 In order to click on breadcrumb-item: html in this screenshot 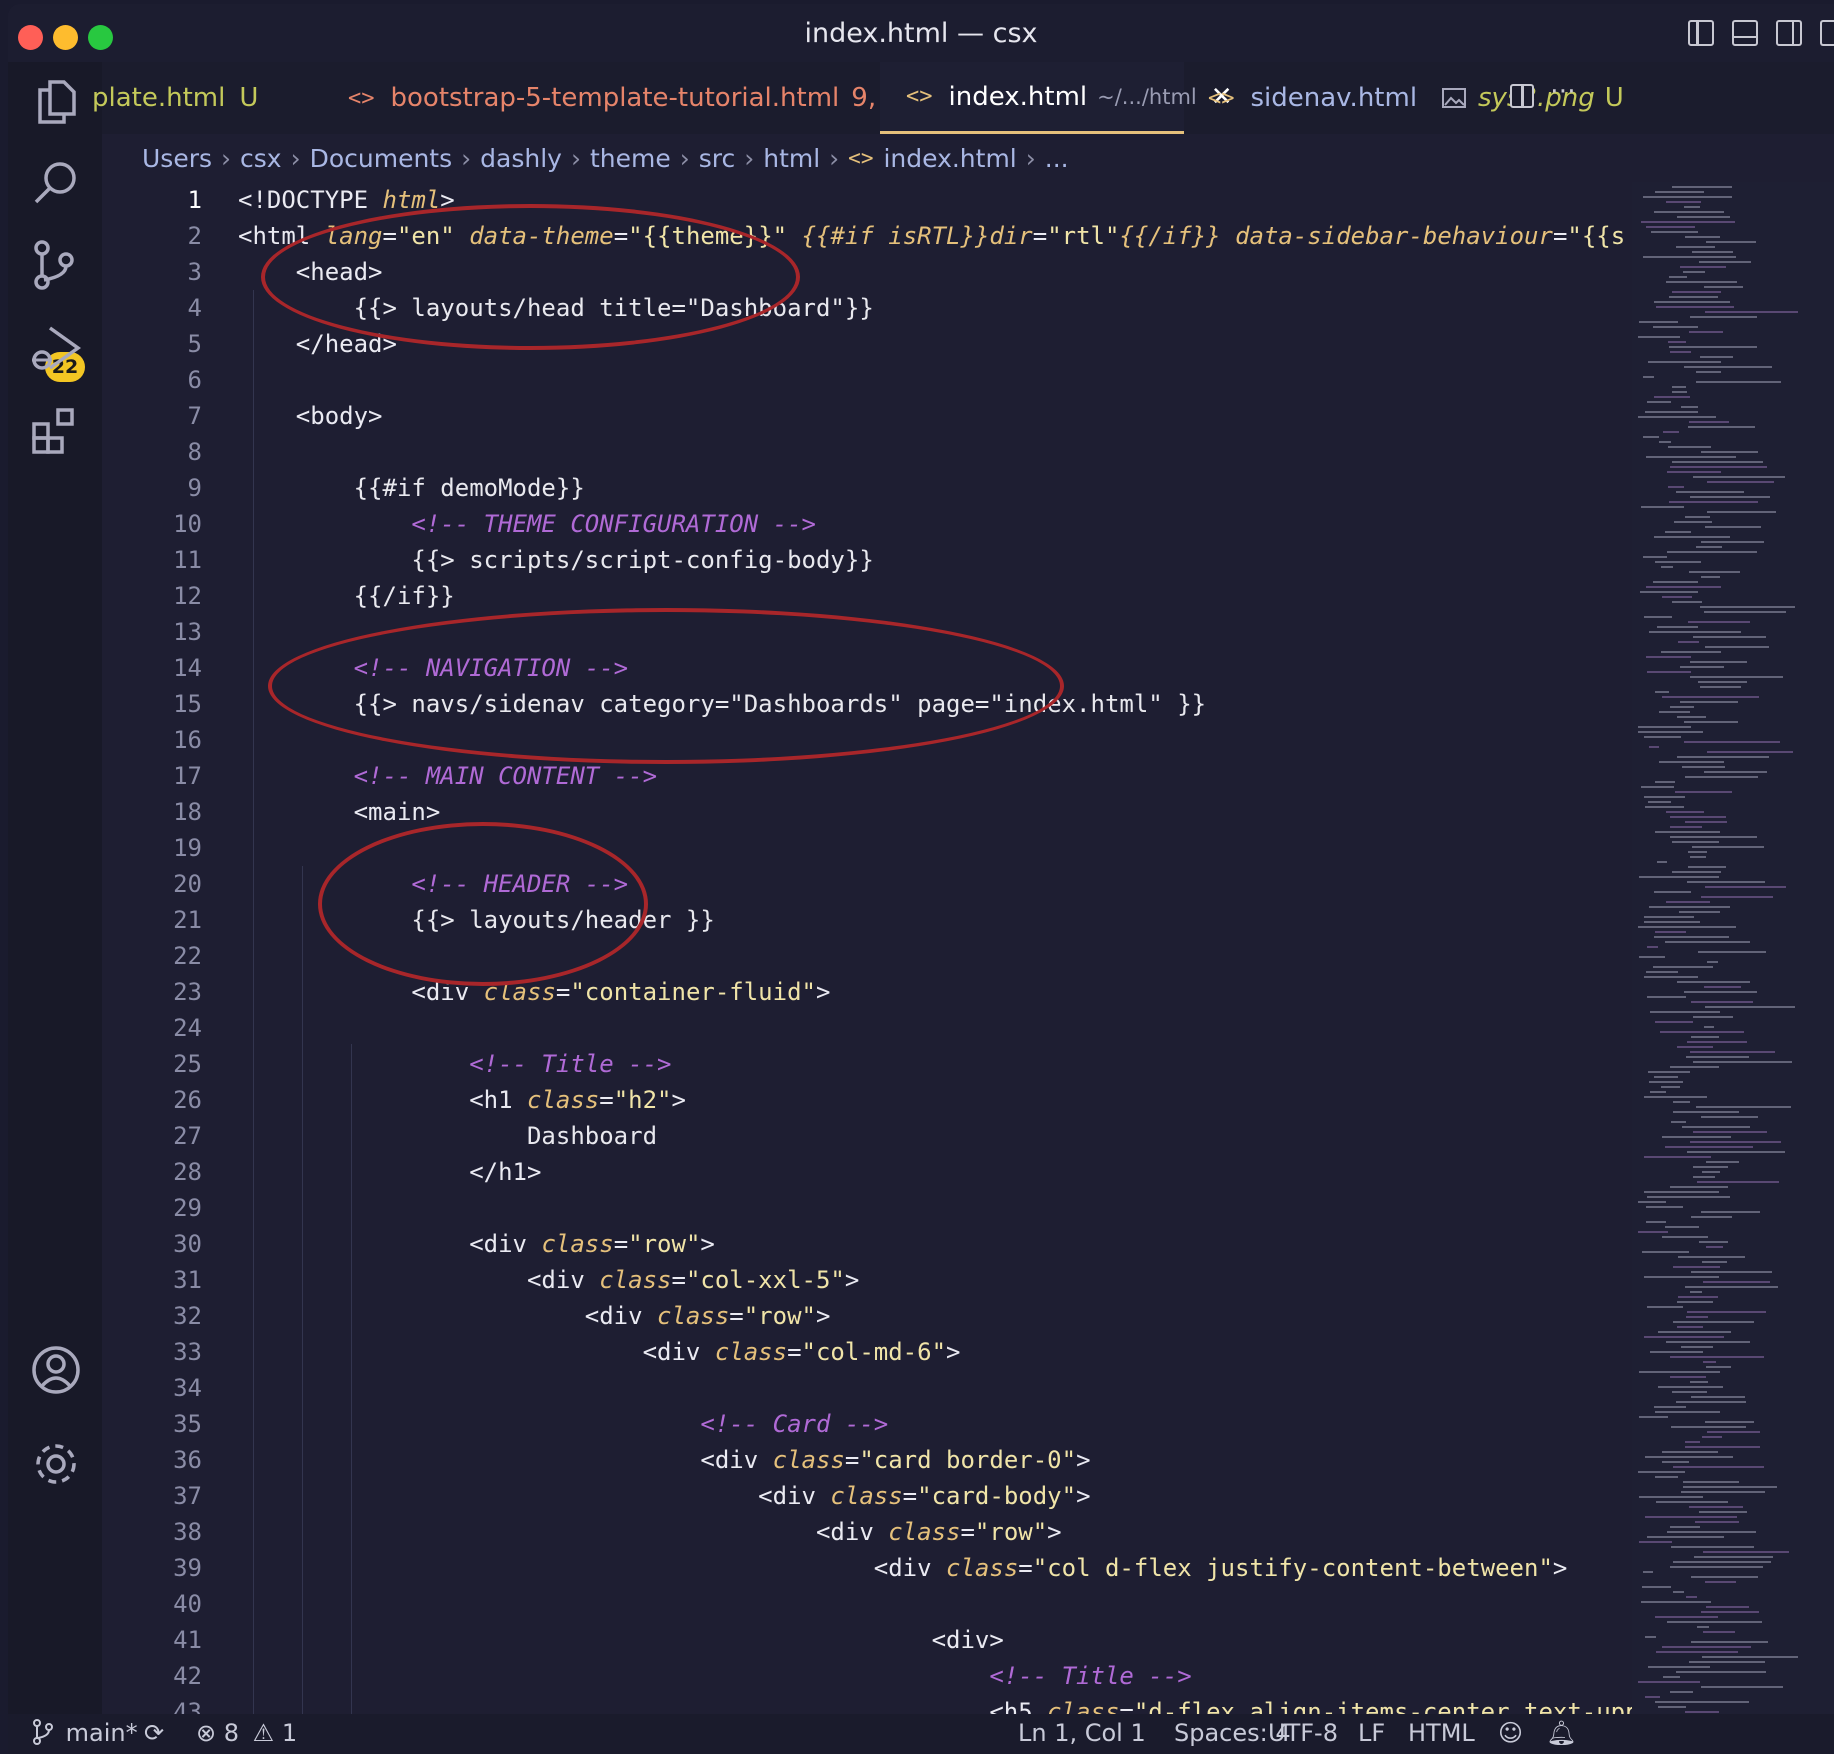, I will do `click(791, 158)`.